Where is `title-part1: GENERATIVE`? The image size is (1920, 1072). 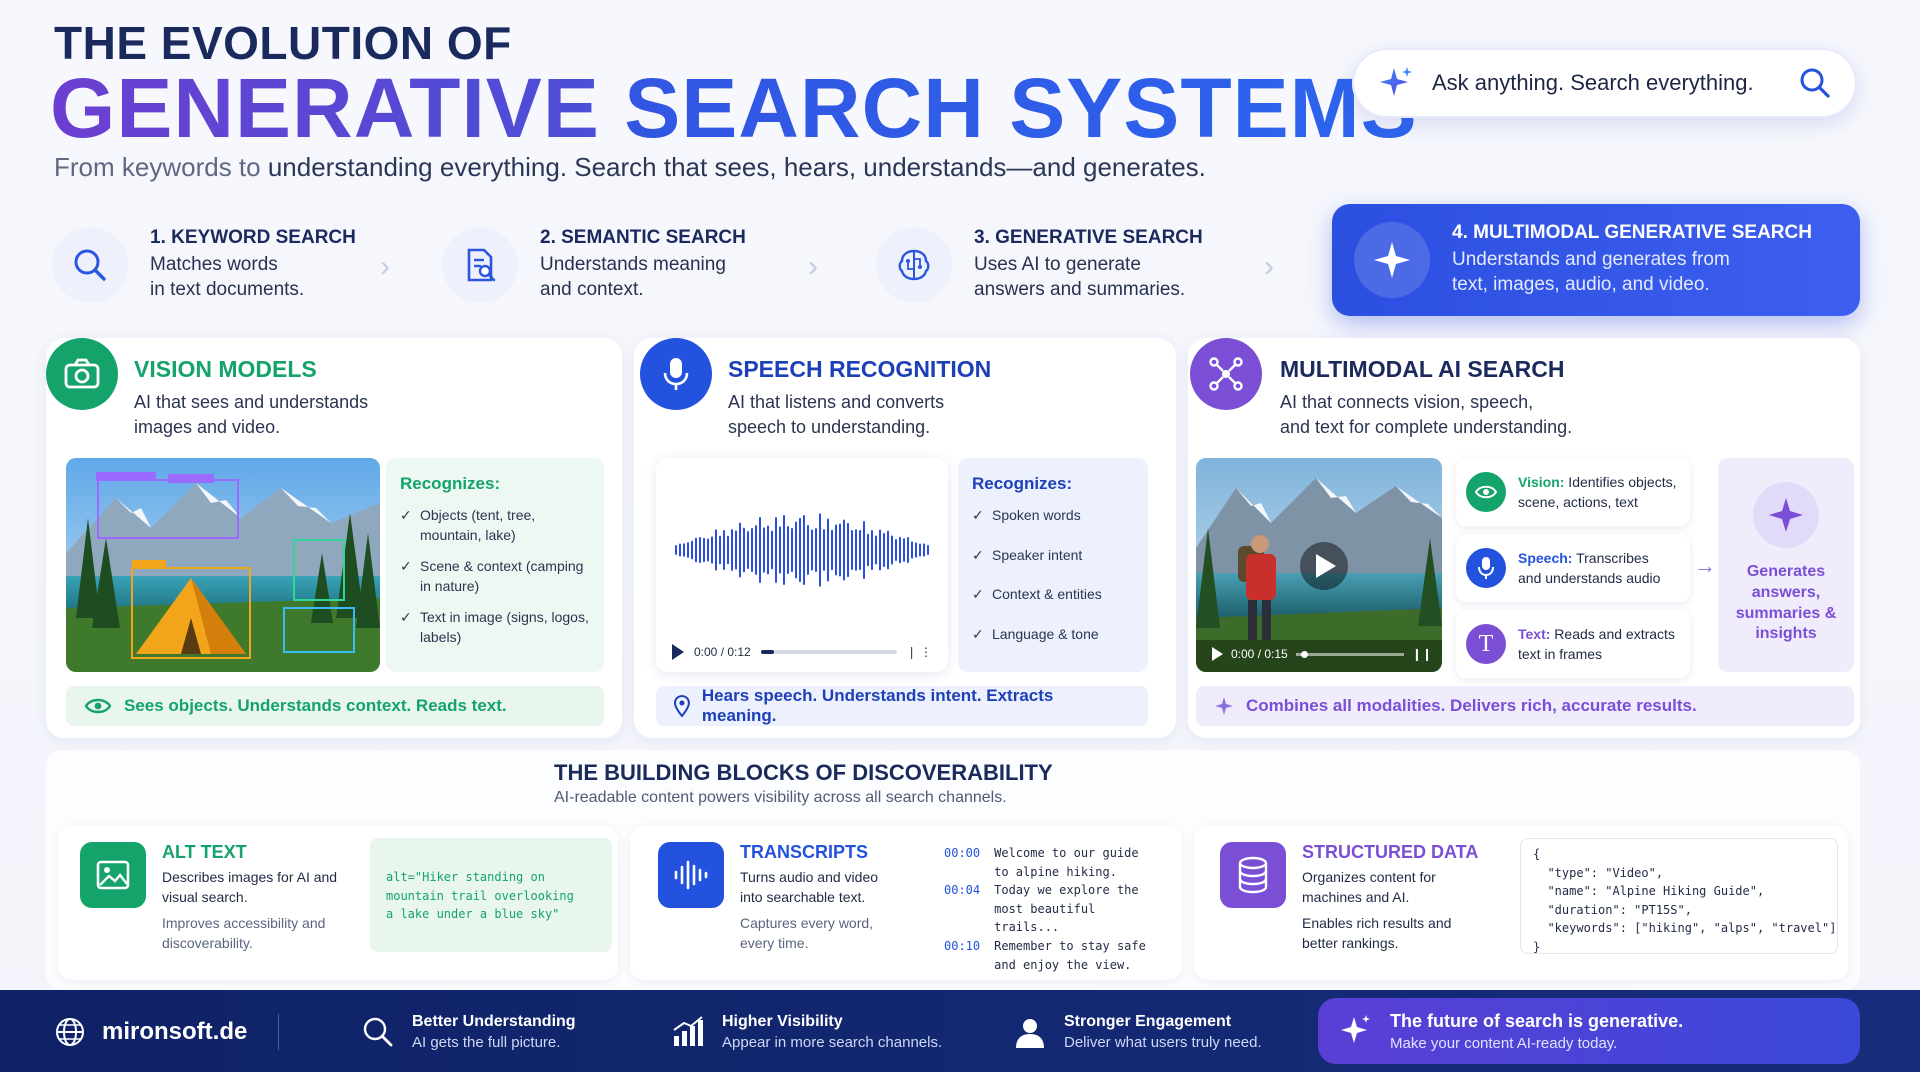 title-part1: GENERATIVE is located at coordinates (325, 108).